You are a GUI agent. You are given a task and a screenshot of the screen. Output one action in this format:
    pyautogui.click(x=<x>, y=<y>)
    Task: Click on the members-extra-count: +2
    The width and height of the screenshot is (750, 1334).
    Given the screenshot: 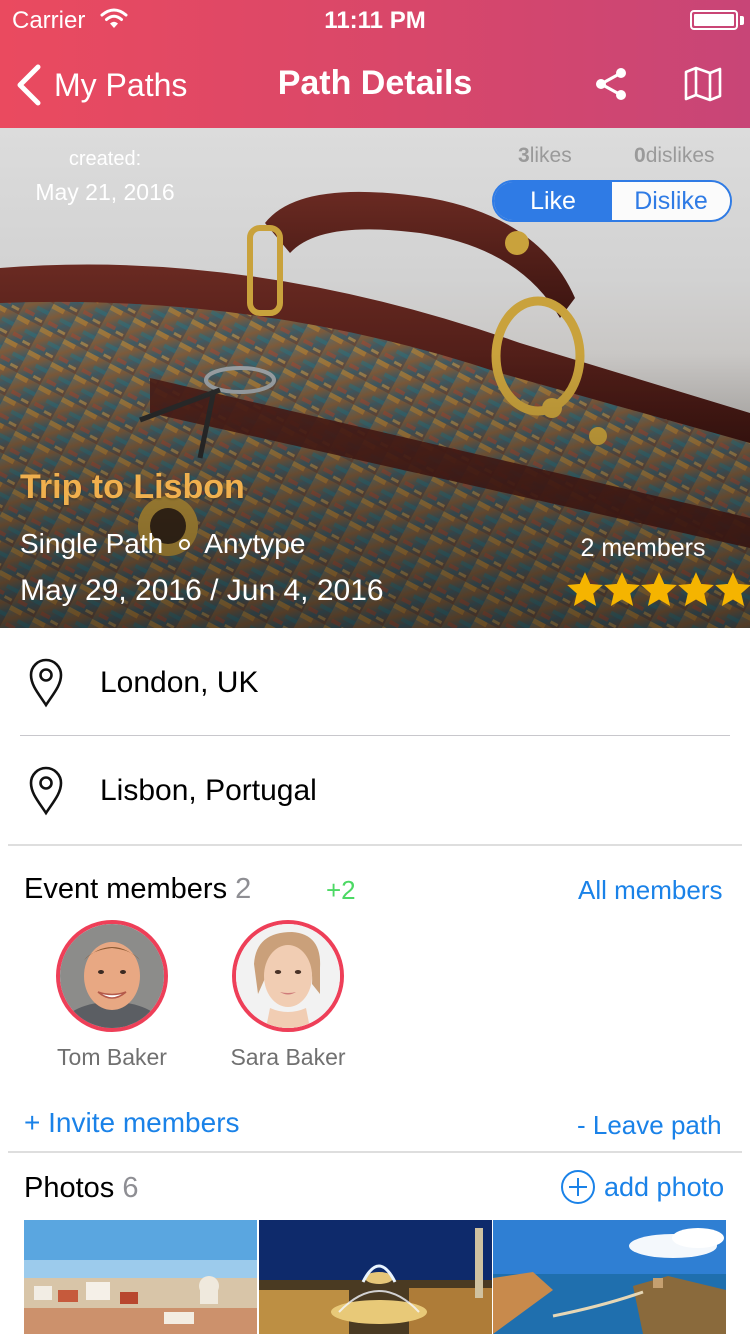 What is the action you would take?
    pyautogui.click(x=341, y=890)
    